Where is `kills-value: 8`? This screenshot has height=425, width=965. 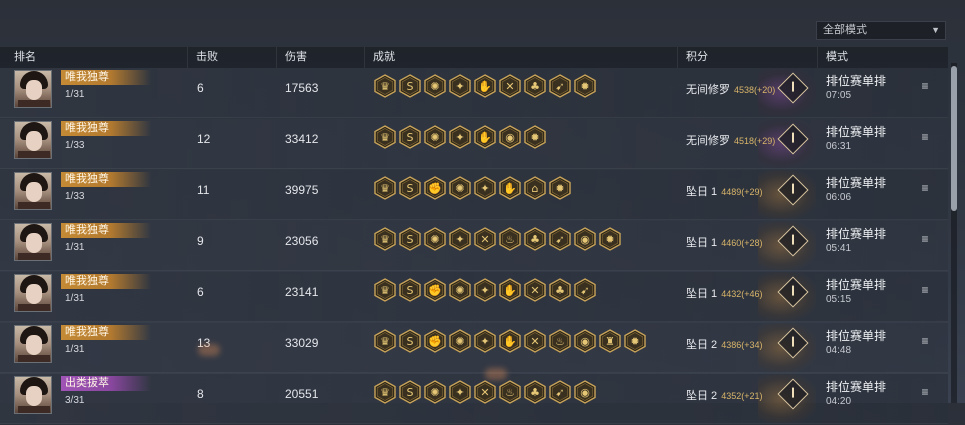 kills-value: 8 is located at coordinates (200, 394).